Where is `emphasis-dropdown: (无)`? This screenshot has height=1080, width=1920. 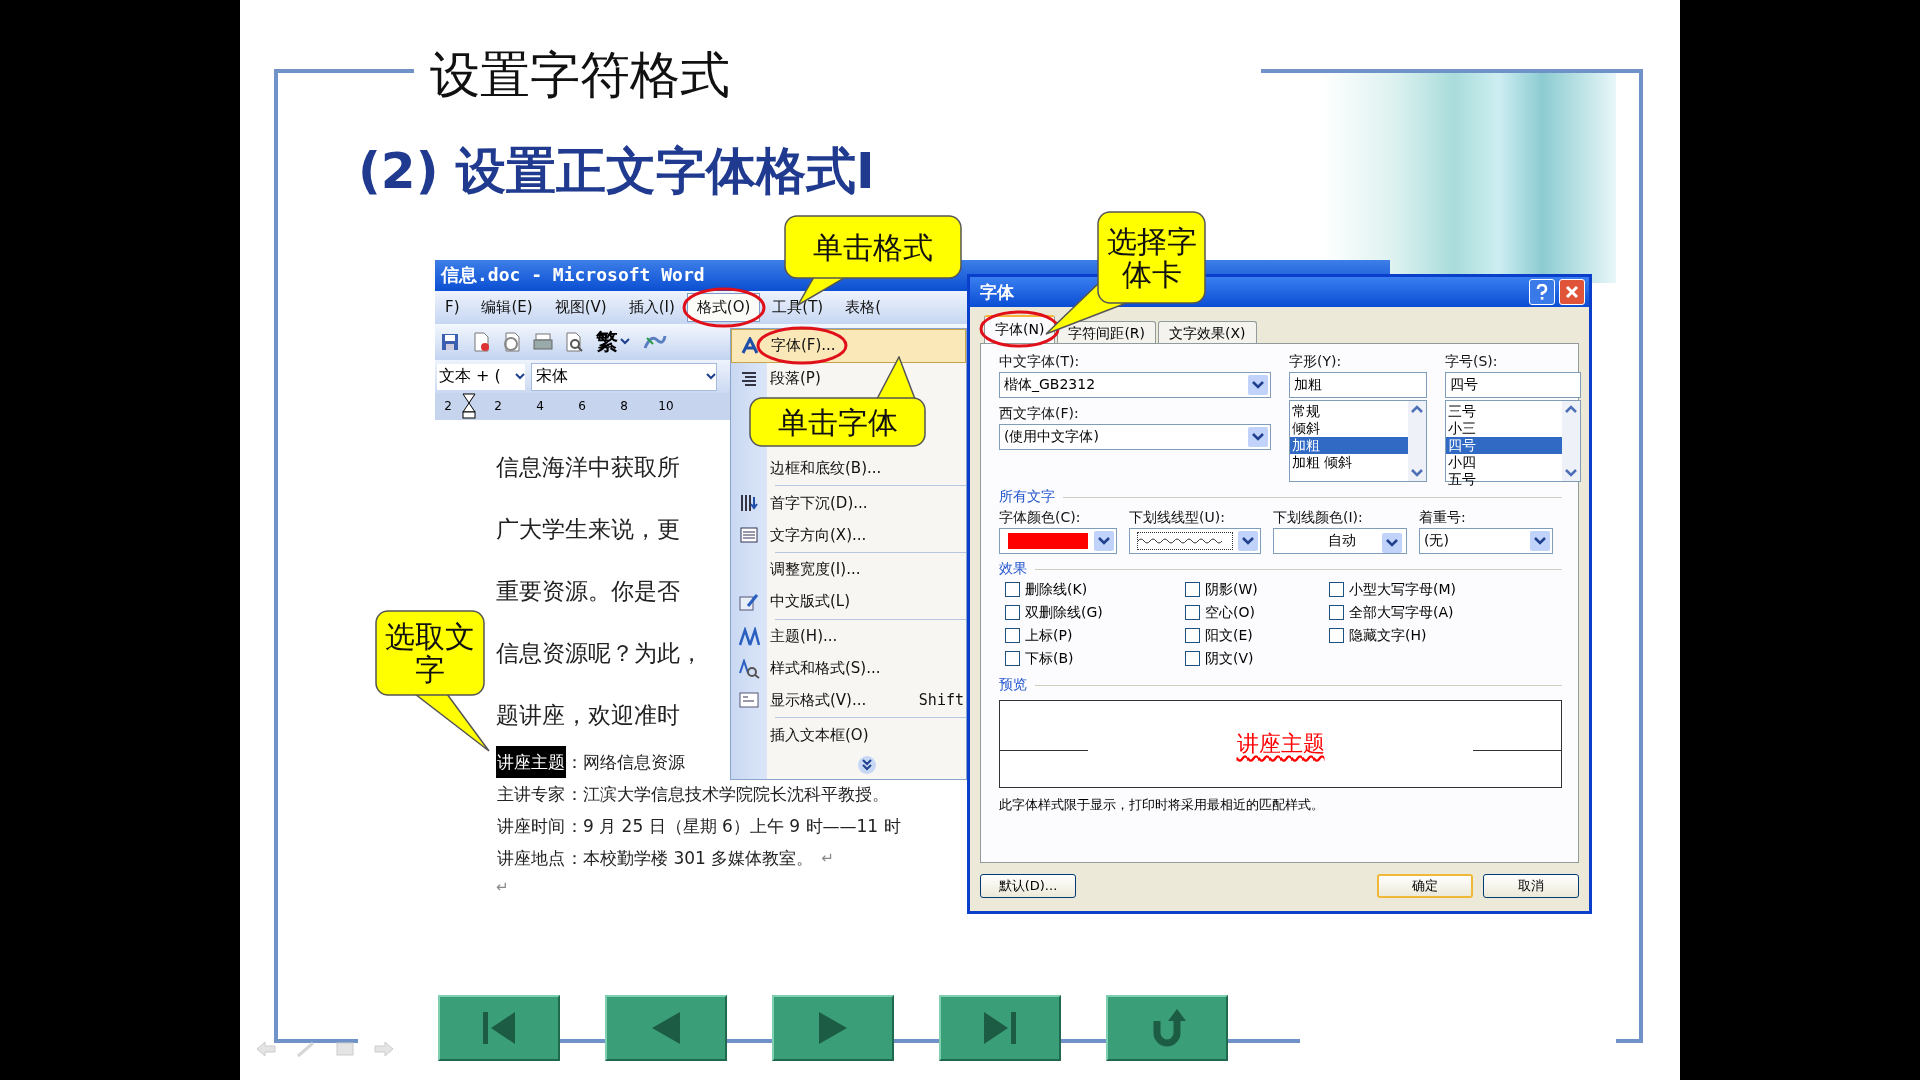
emphasis-dropdown: (无) is located at coordinates (1486, 541).